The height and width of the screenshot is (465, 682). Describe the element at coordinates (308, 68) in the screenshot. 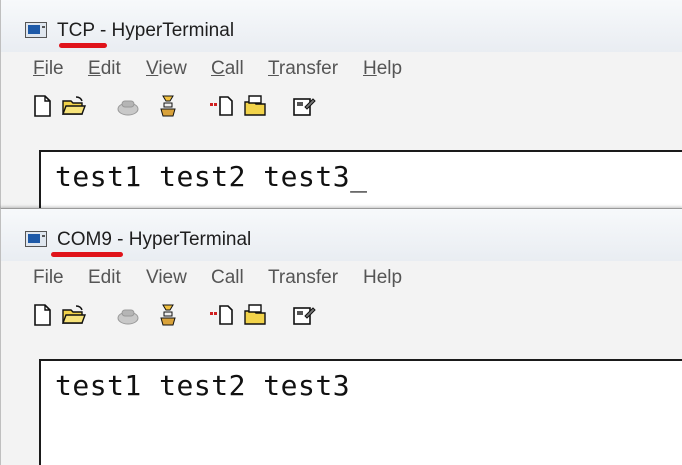

I see `menu-transfer-rest: ransfer` at that location.